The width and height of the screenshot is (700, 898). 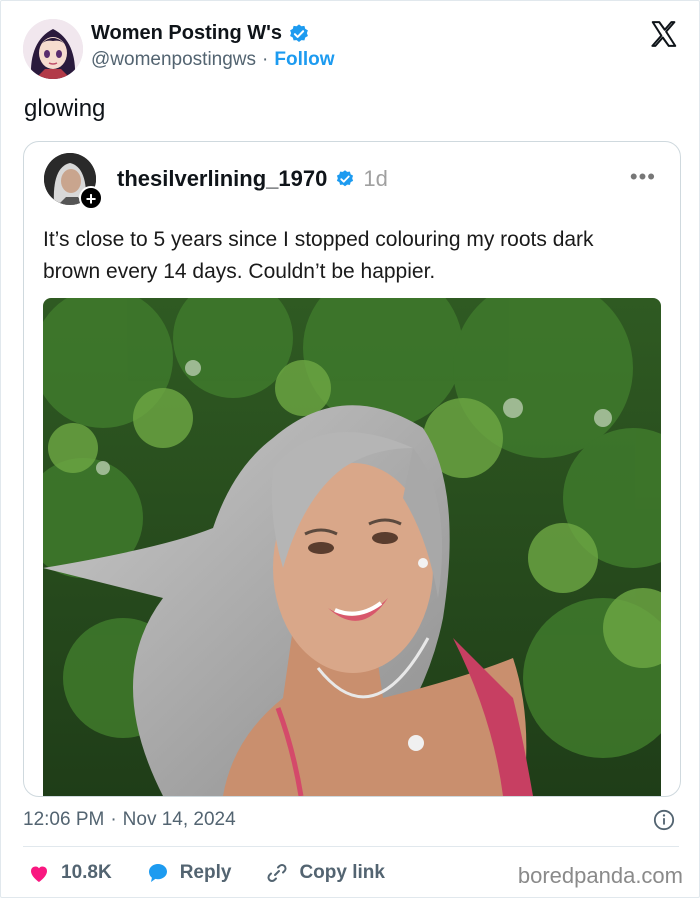 I want to click on like-count: 10.8K, so click(x=86, y=872).